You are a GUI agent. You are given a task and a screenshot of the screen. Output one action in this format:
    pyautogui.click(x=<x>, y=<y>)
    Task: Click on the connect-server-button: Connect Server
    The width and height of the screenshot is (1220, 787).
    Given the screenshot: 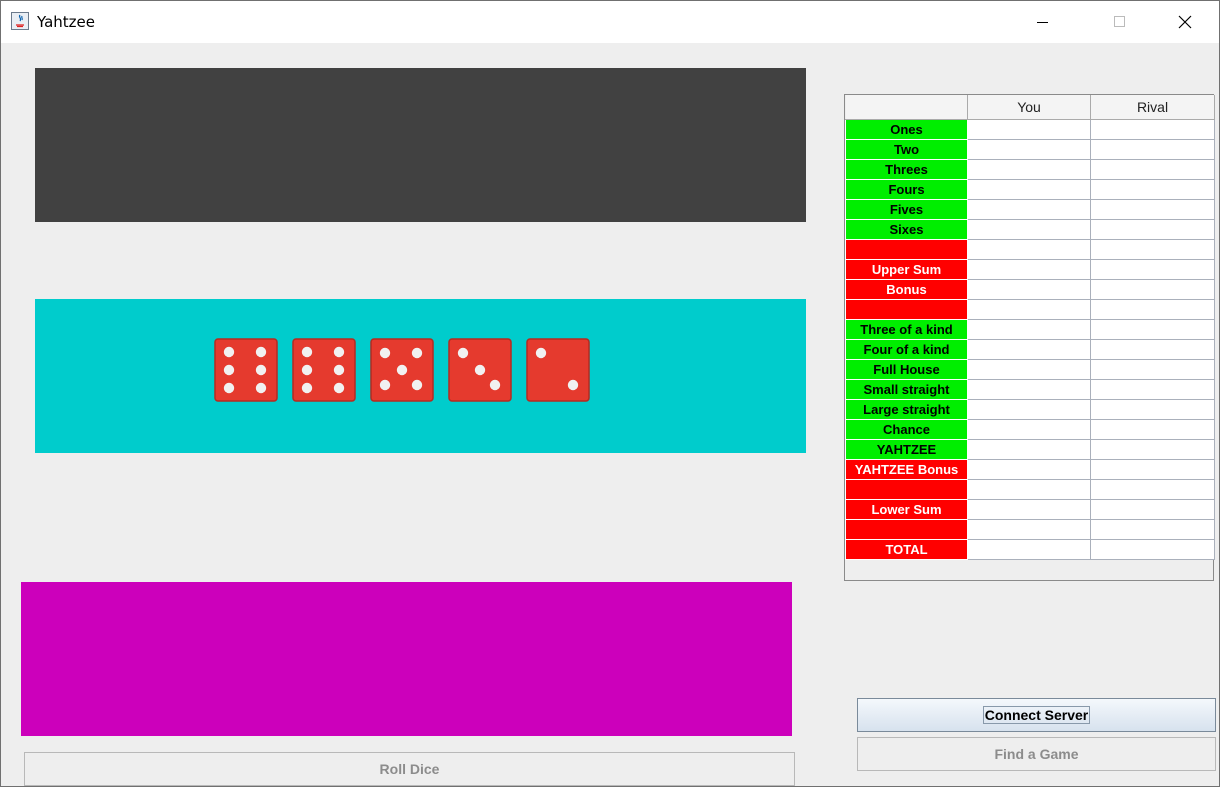 What is the action you would take?
    pyautogui.click(x=1036, y=715)
    